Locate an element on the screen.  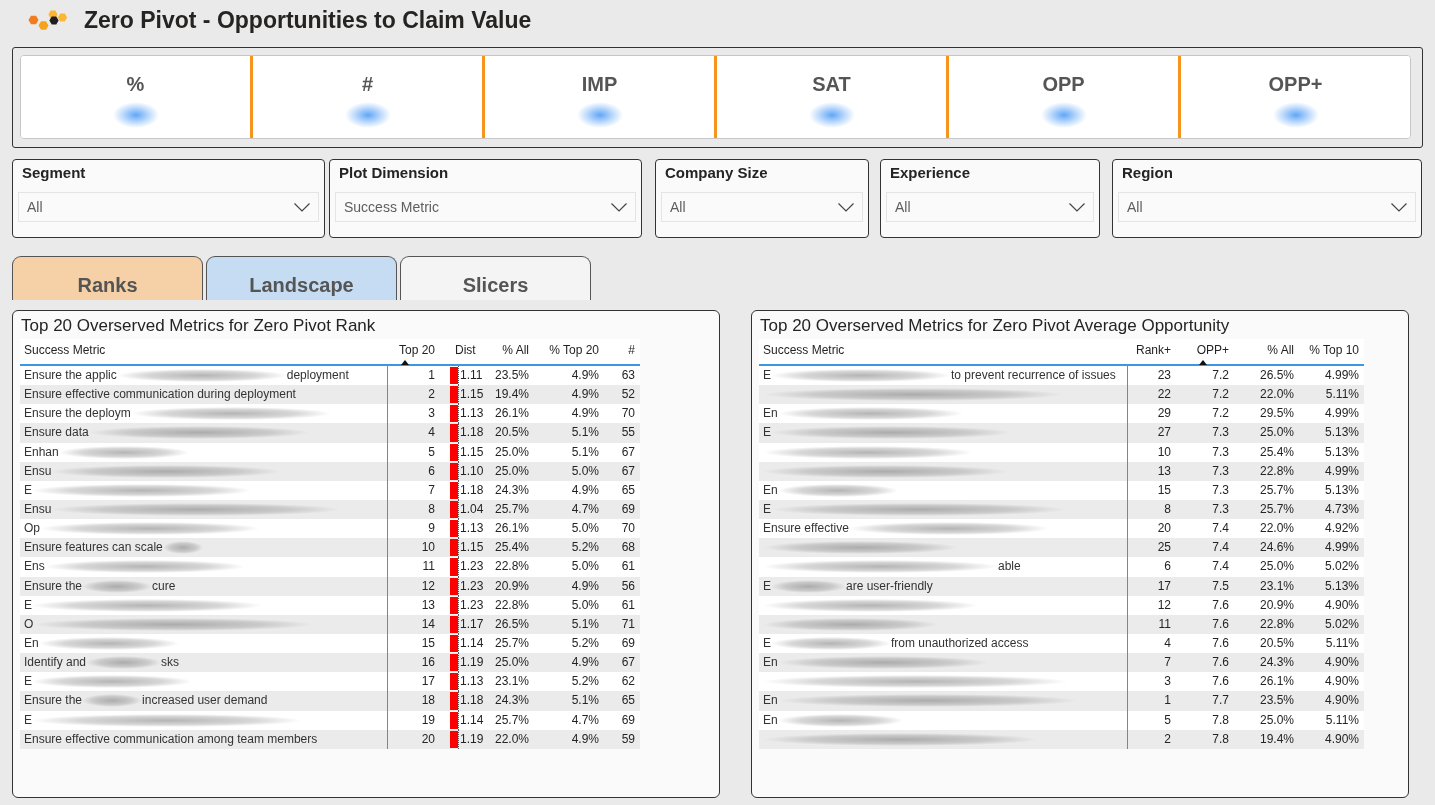
table-cell: 6 is located at coordinates (1167, 567).